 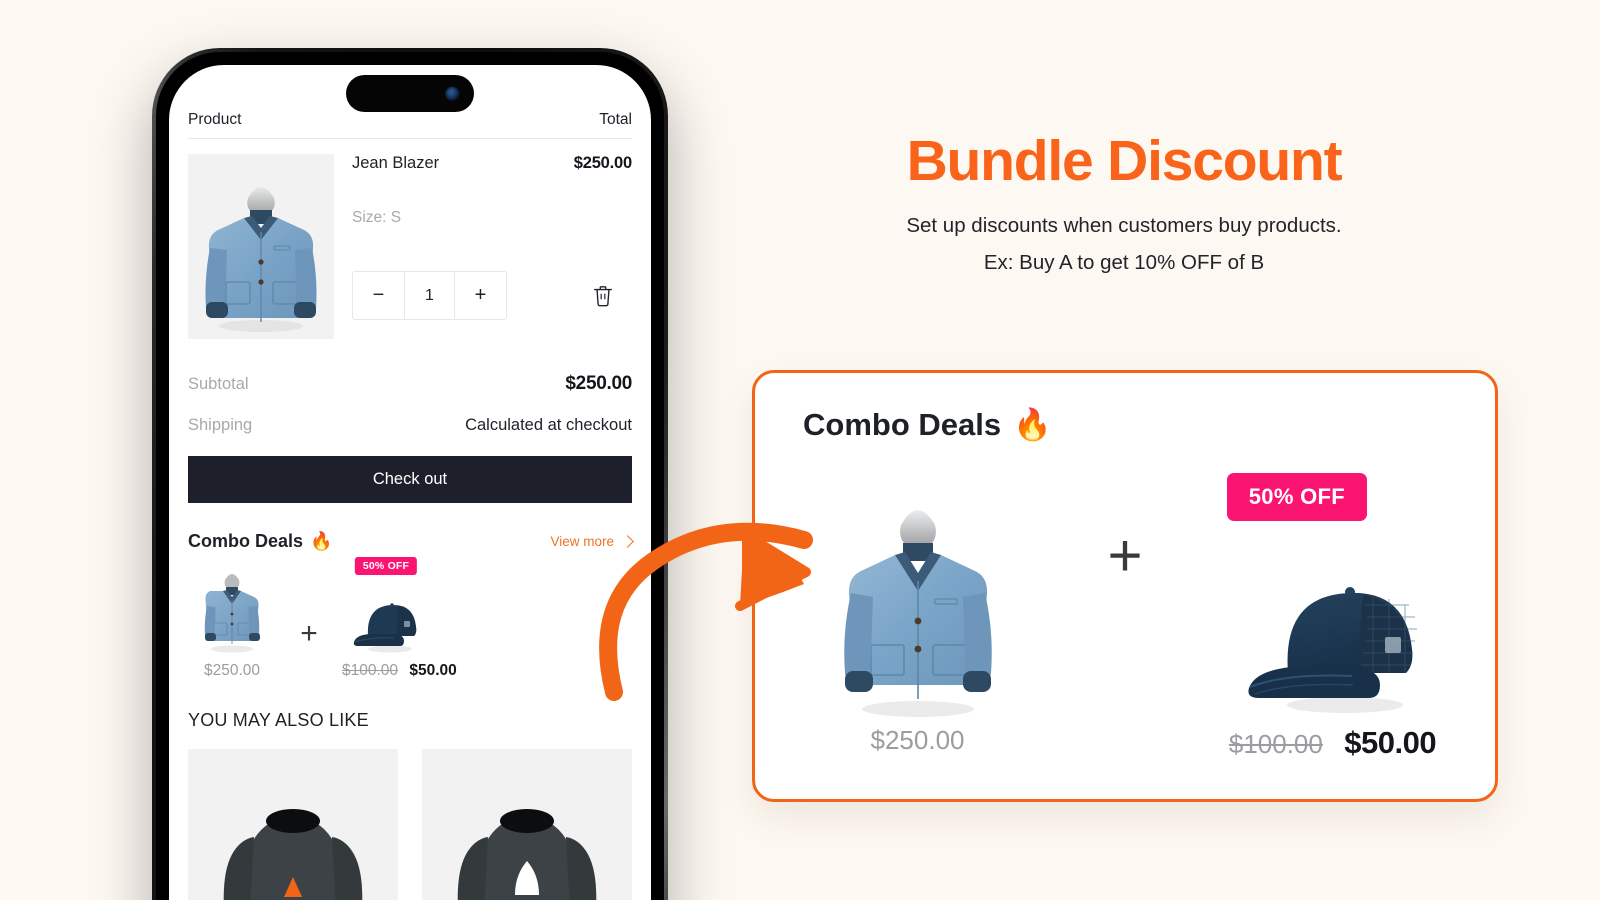 What do you see at coordinates (278, 720) in the screenshot?
I see `recommendations-title: YOU MAY ALSO LIKE` at bounding box center [278, 720].